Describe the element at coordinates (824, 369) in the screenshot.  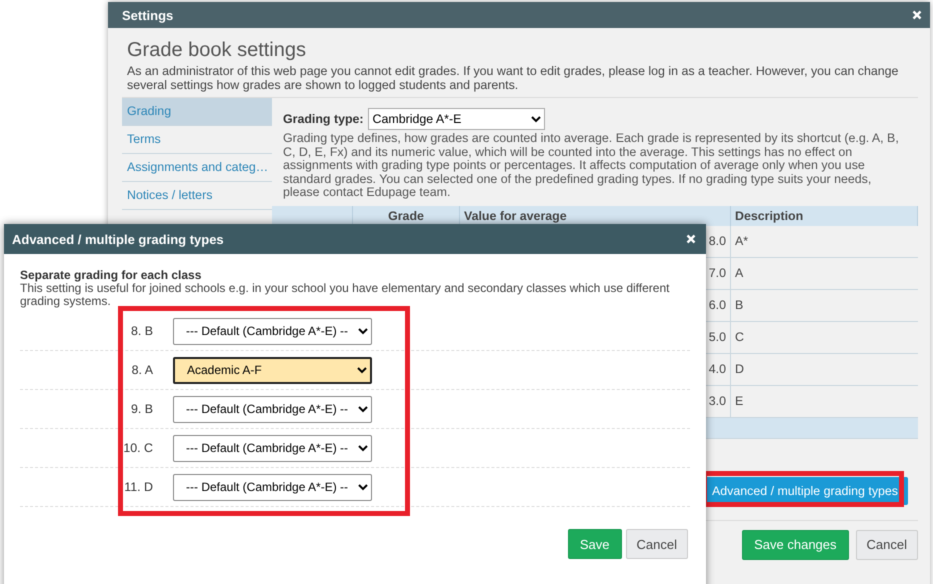
I see `table-cell: D` at that location.